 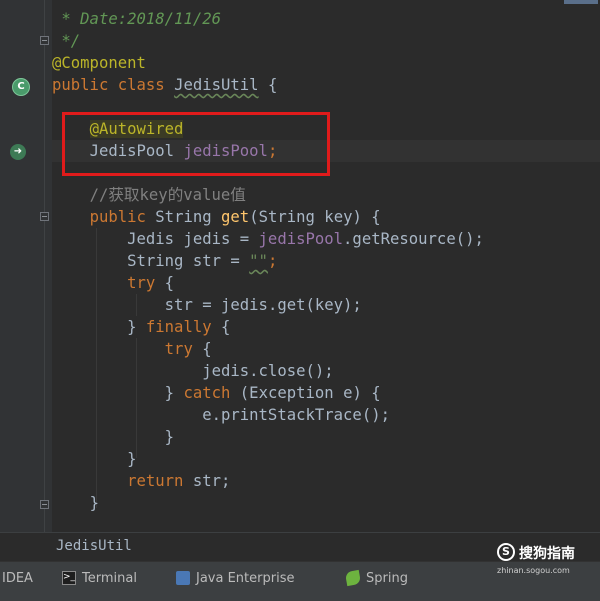 I want to click on code-line-try: try {, so click(x=151, y=283).